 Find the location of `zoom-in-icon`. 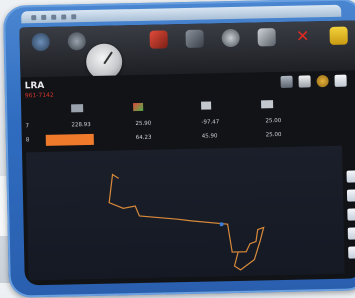

zoom-in-icon is located at coordinates (350, 176).